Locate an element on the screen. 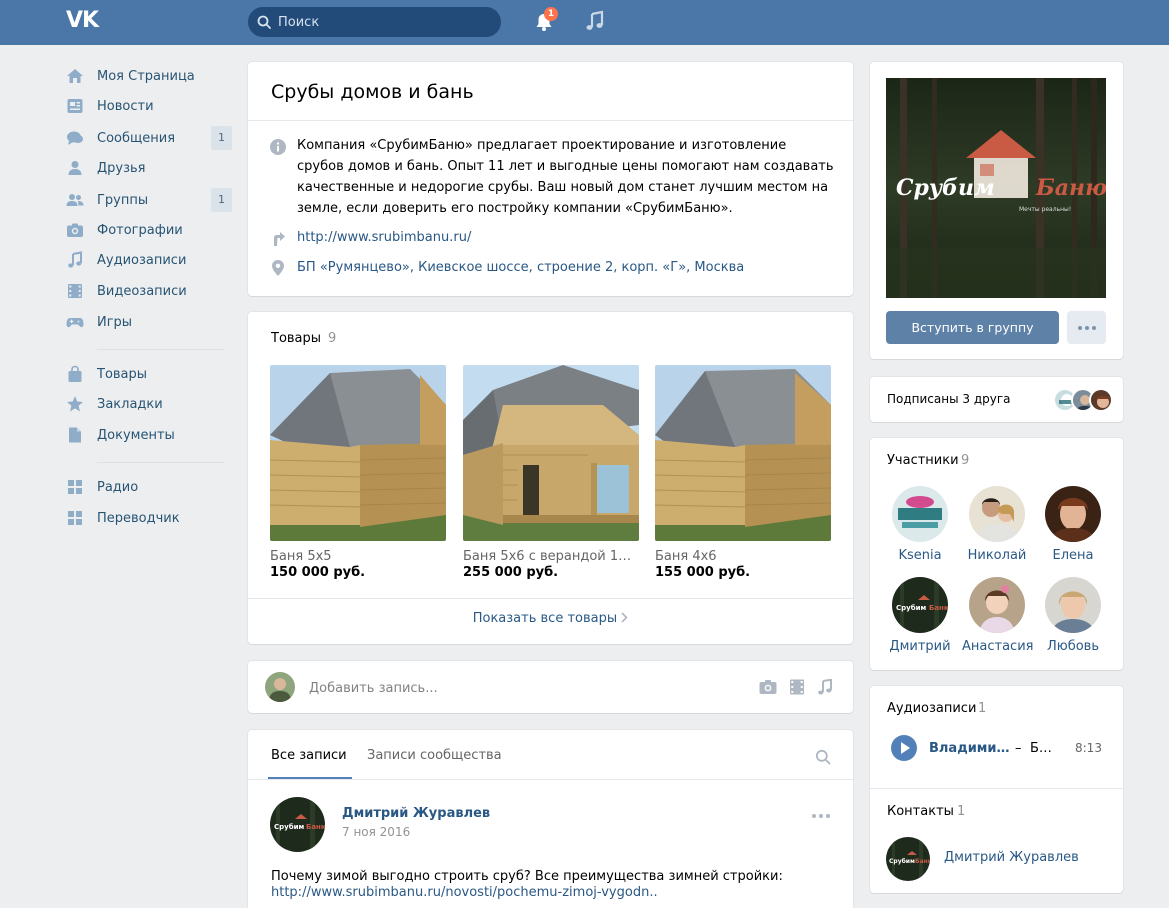  member-name: Елена is located at coordinates (1073, 555).